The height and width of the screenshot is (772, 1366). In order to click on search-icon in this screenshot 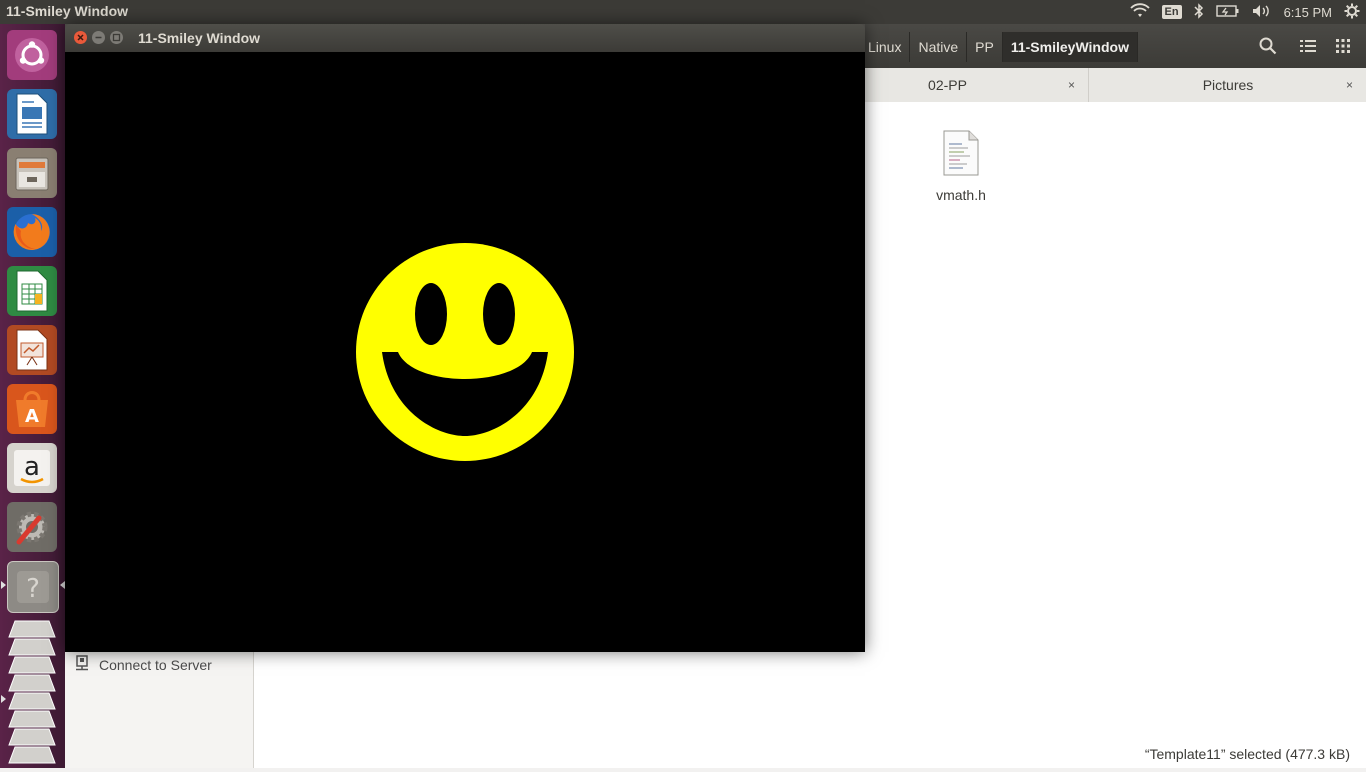, I will do `click(1268, 46)`.